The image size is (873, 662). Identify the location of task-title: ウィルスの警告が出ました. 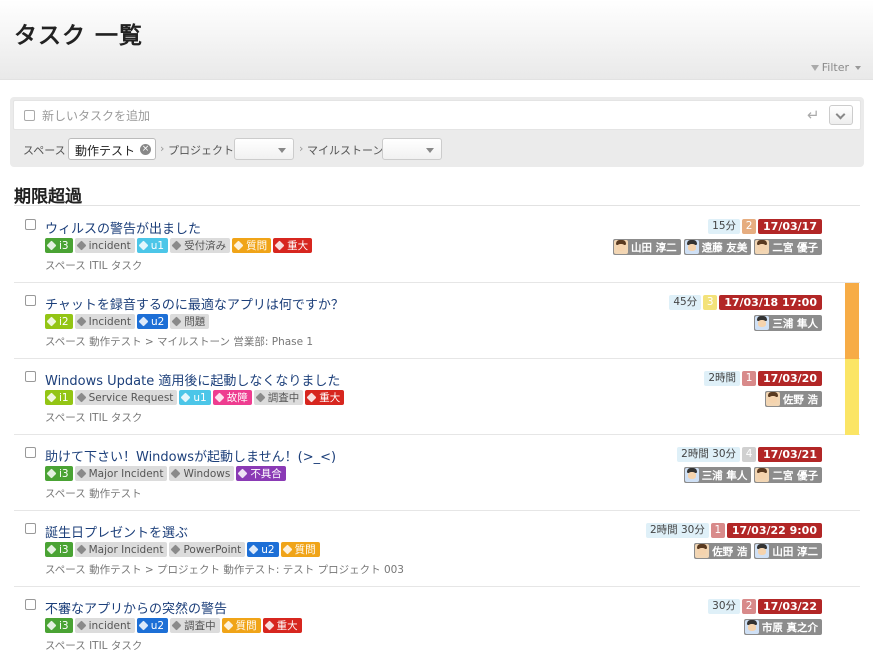
(123, 227).